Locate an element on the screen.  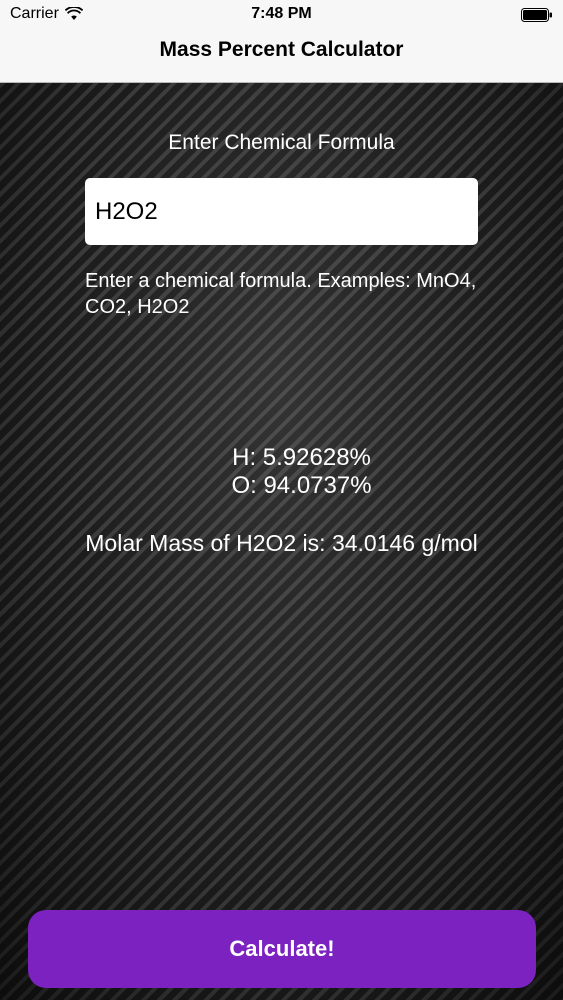
status-time: 7:48 PM is located at coordinates (281, 13).